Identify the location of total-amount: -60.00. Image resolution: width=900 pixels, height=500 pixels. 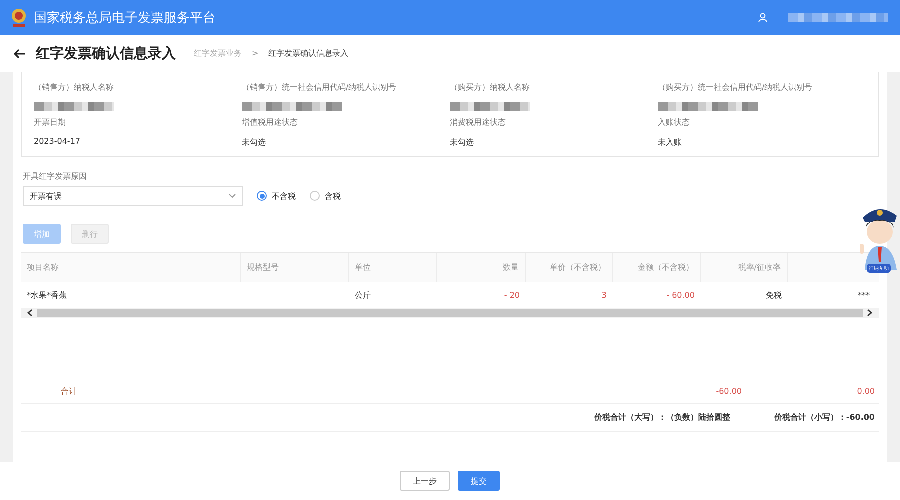
(728, 391).